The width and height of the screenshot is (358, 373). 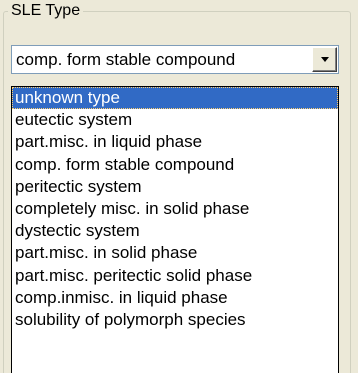 What do you see at coordinates (175, 276) in the screenshot?
I see `option-part-misc-peritectic-solid-phase: part.misc. peritectic solid phase` at bounding box center [175, 276].